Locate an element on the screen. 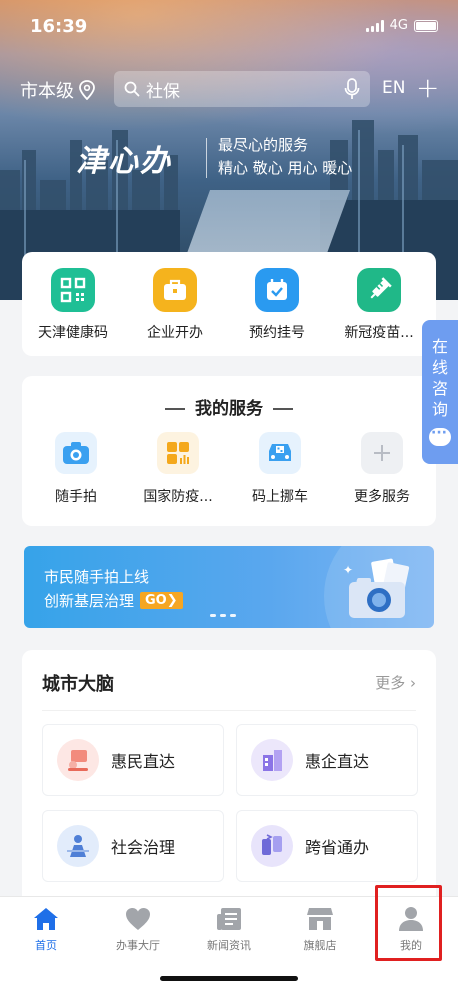 The width and height of the screenshot is (458, 991). tile-social-governance: 社会治理 is located at coordinates (133, 846).